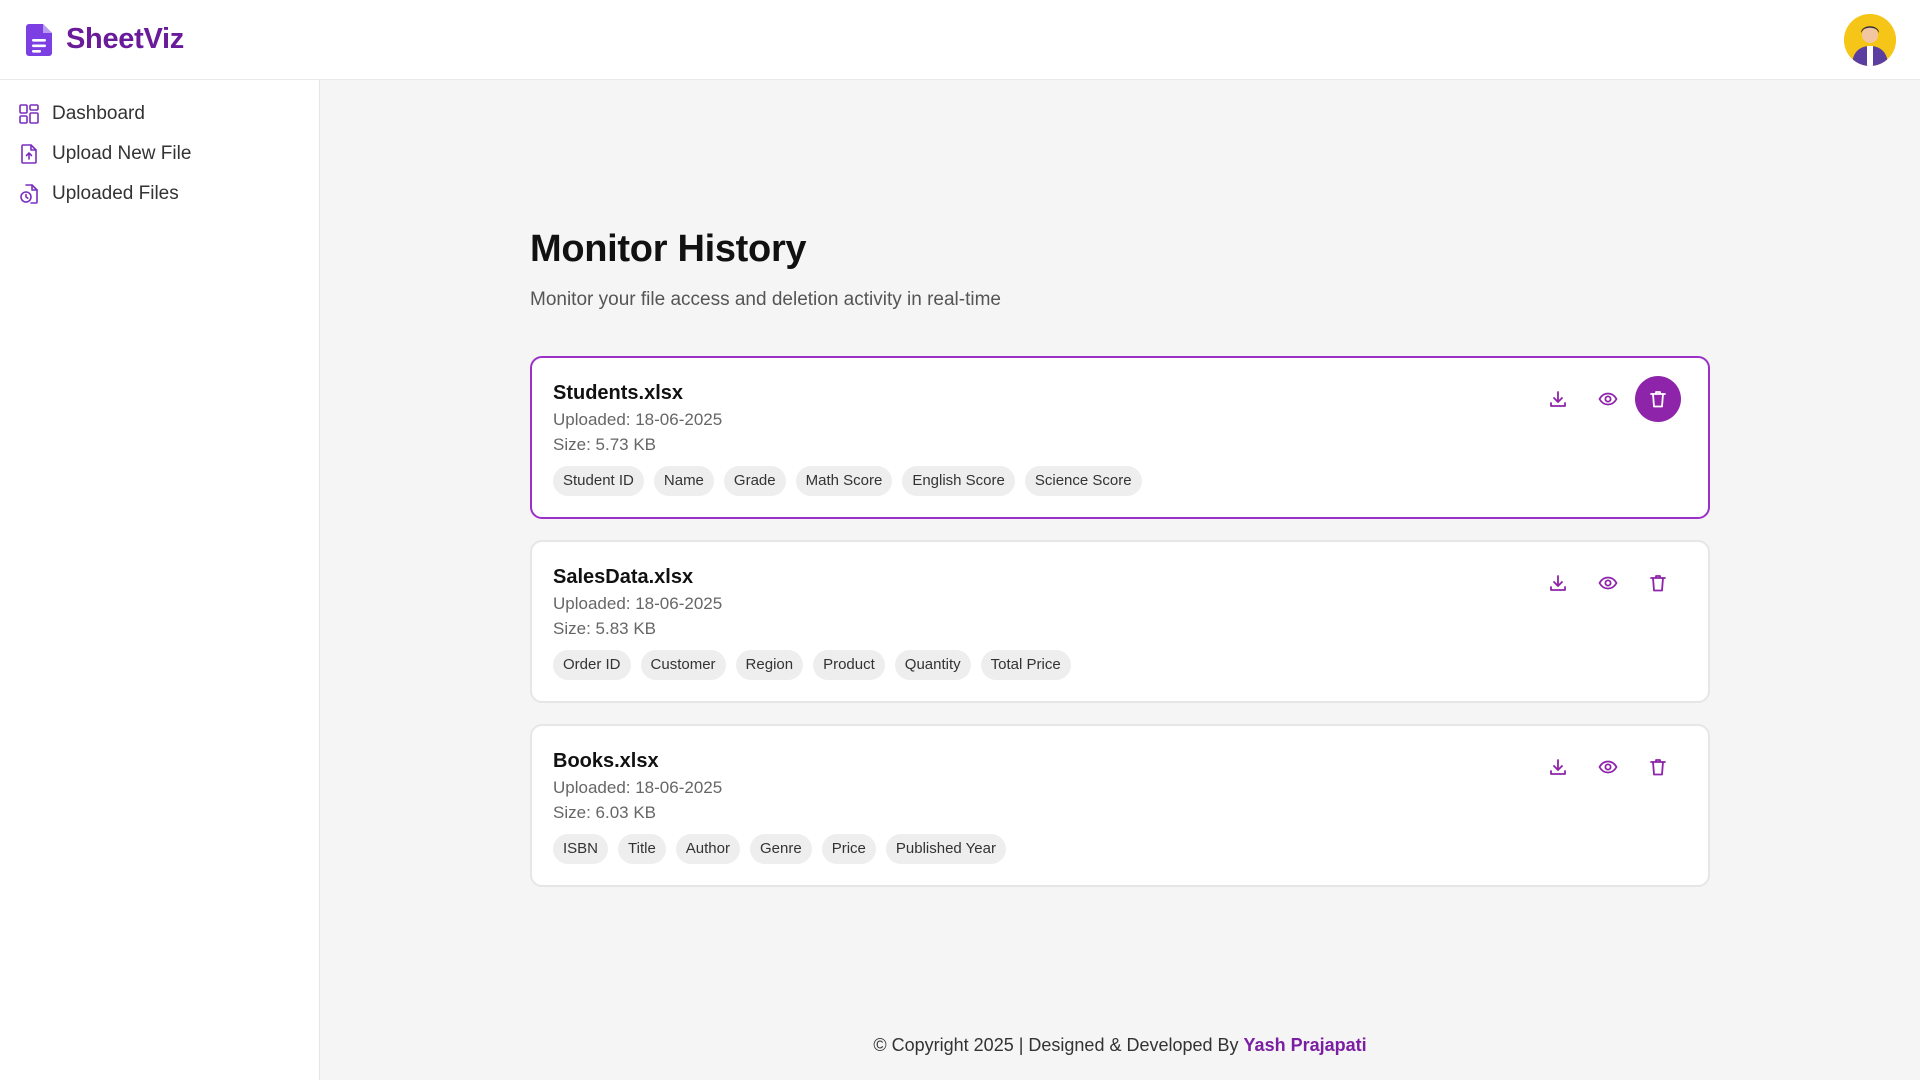 This screenshot has width=1920, height=1080. Describe the element at coordinates (769, 665) in the screenshot. I see `column-tag: Region` at that location.